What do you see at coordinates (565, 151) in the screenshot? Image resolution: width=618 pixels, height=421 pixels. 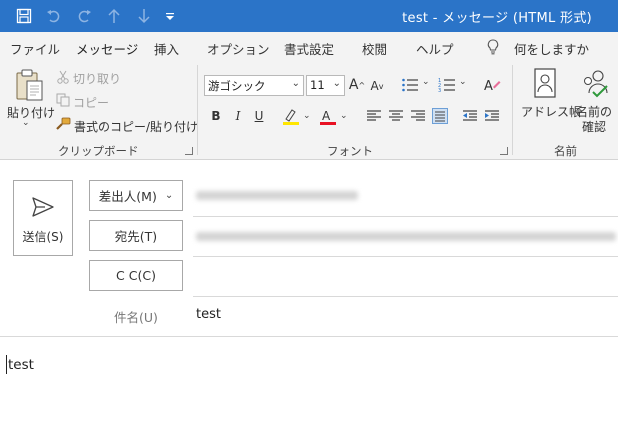 I see `names-group-label: 名前` at bounding box center [565, 151].